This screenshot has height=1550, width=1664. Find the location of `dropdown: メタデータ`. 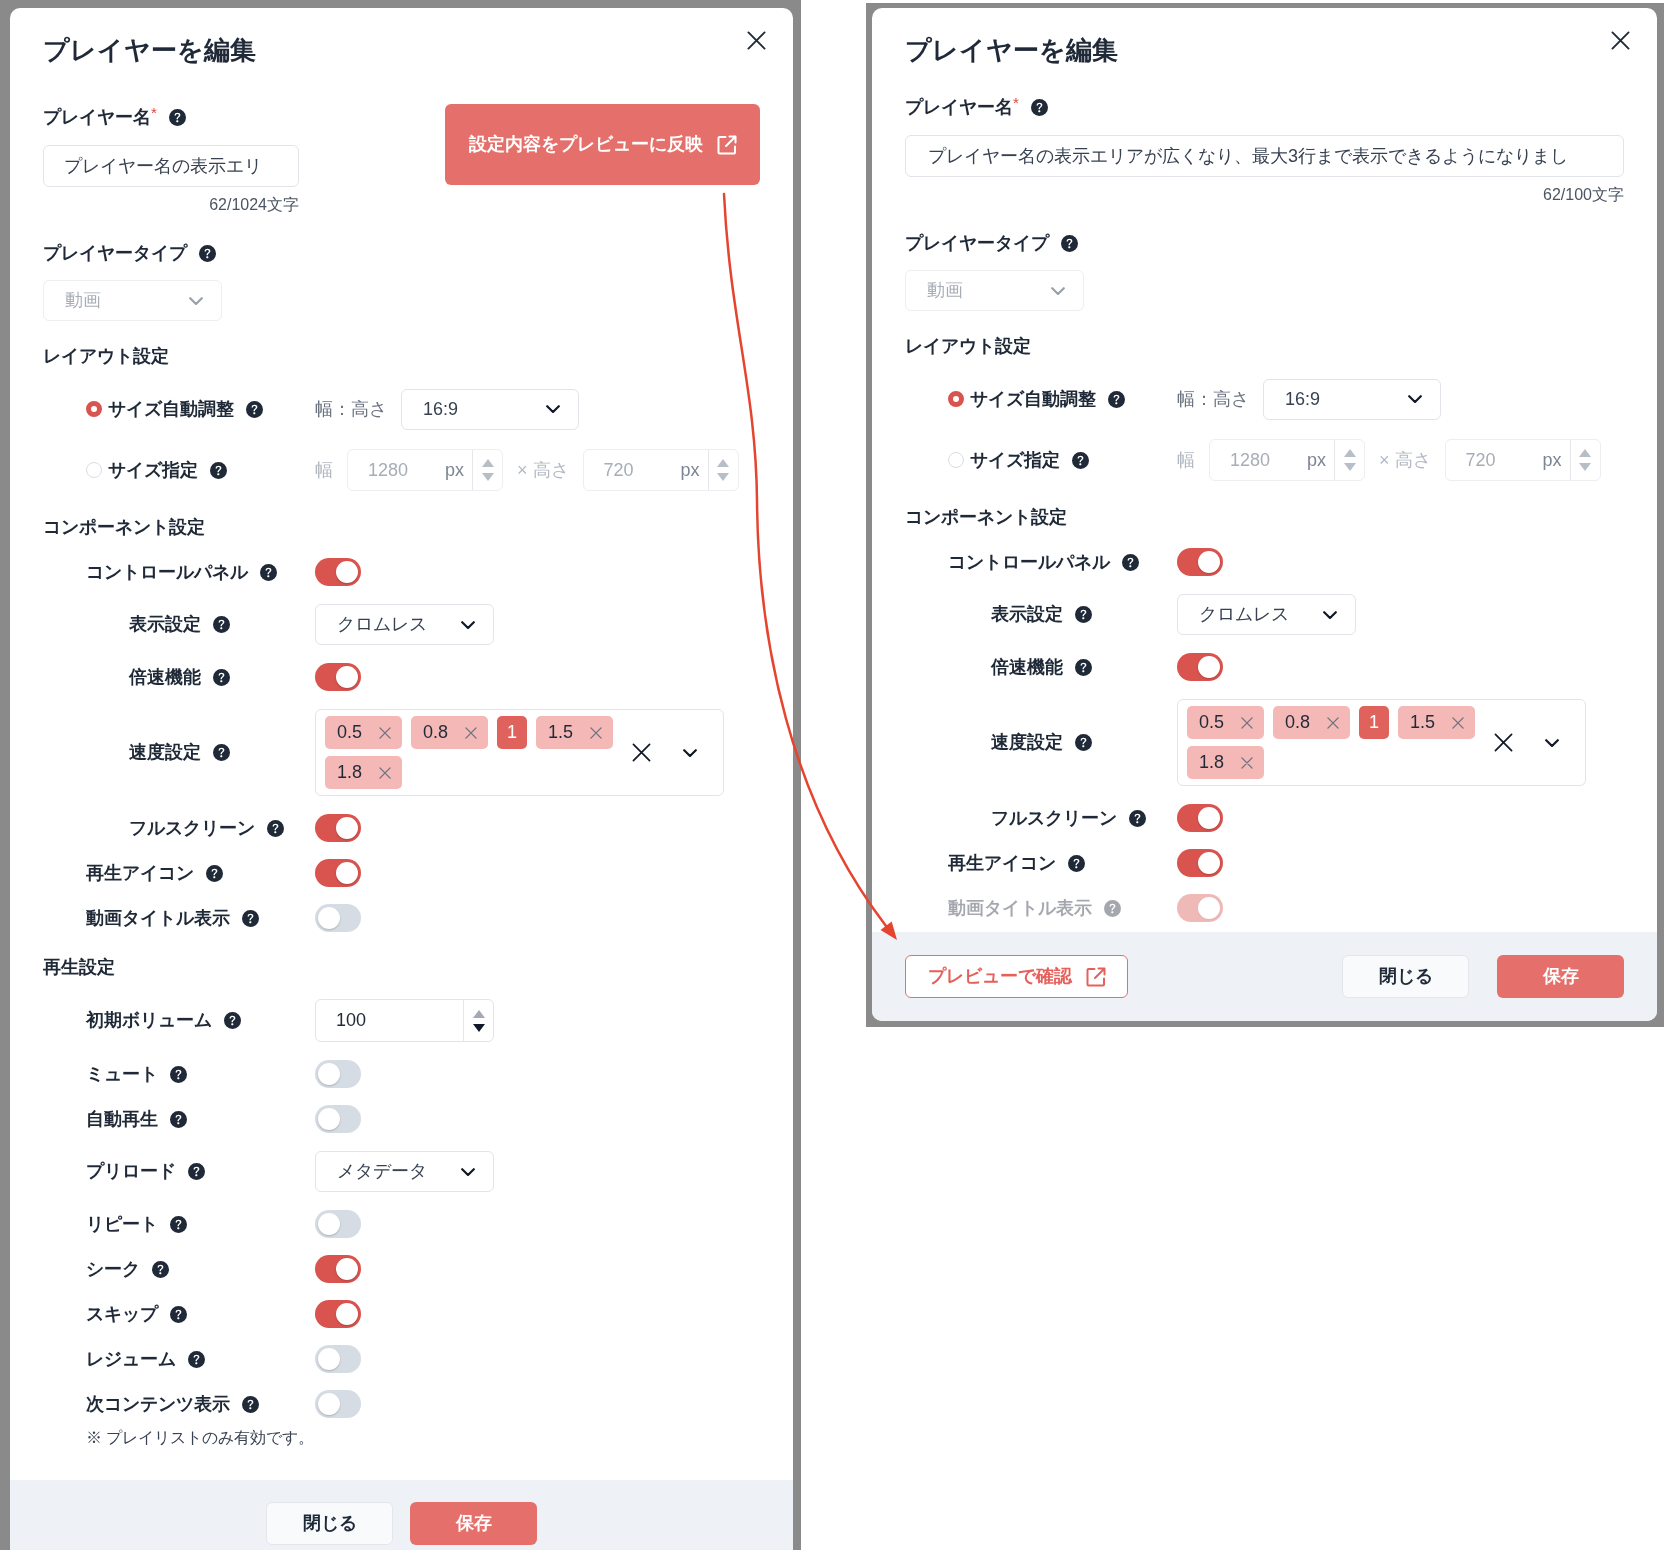

dropdown: メタデータ is located at coordinates (404, 1171).